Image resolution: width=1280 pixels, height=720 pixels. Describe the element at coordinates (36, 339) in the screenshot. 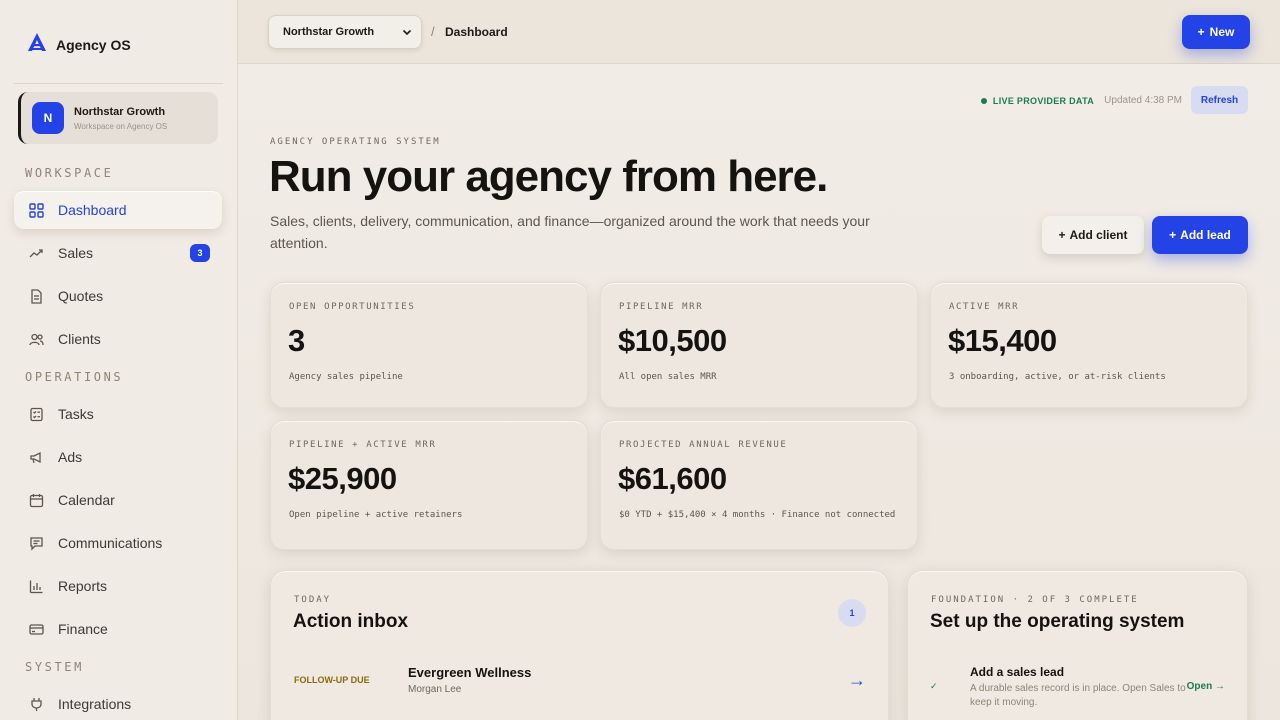

I see `users-icon` at that location.